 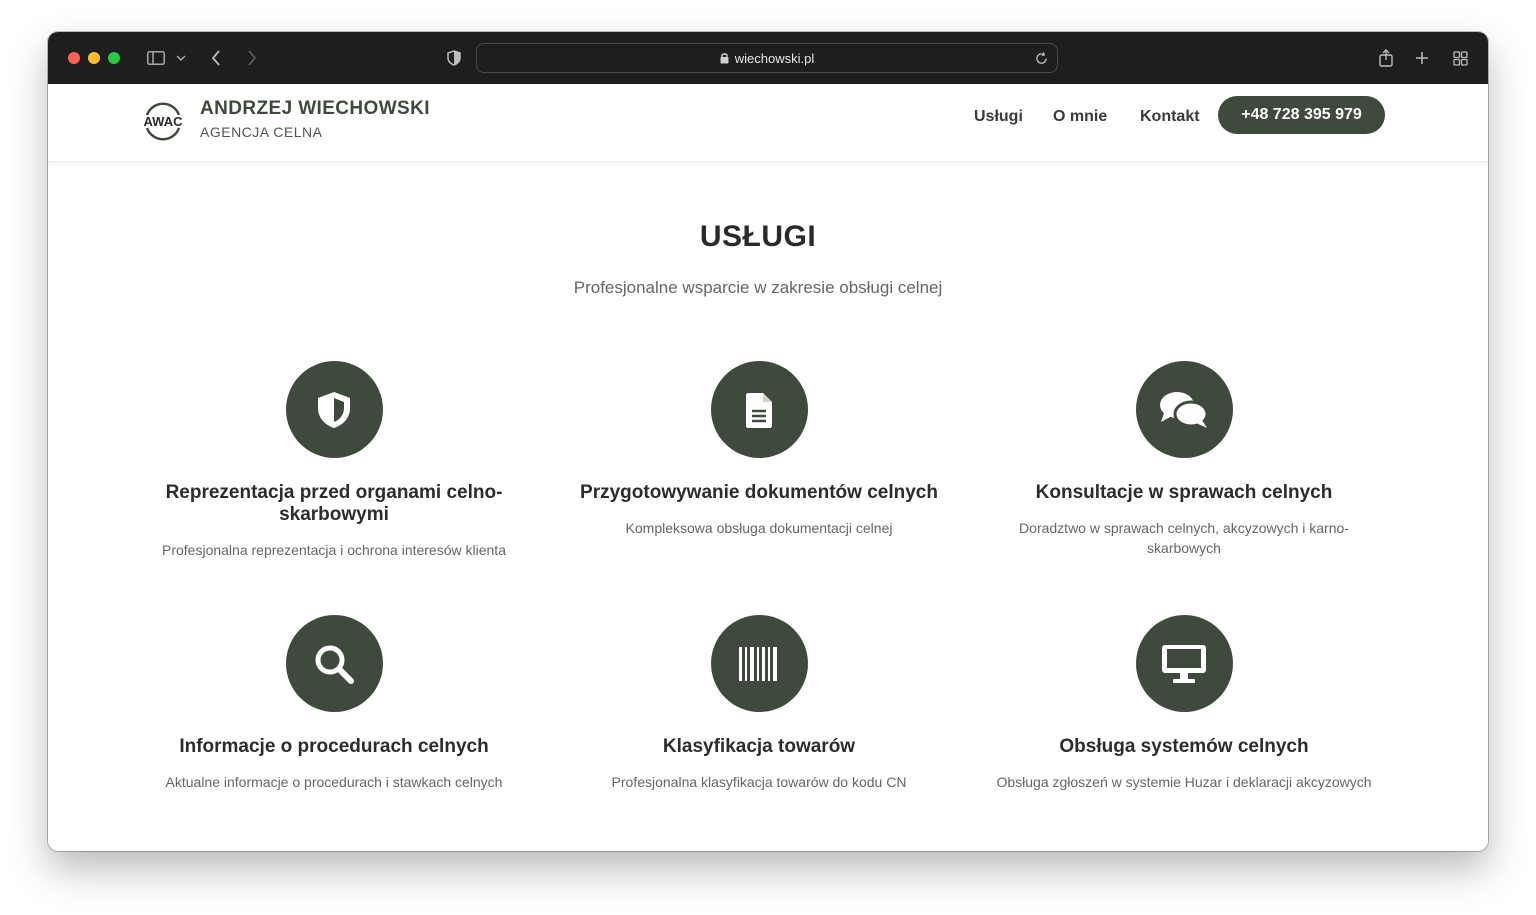 I want to click on zoom-window-button, so click(x=114, y=58).